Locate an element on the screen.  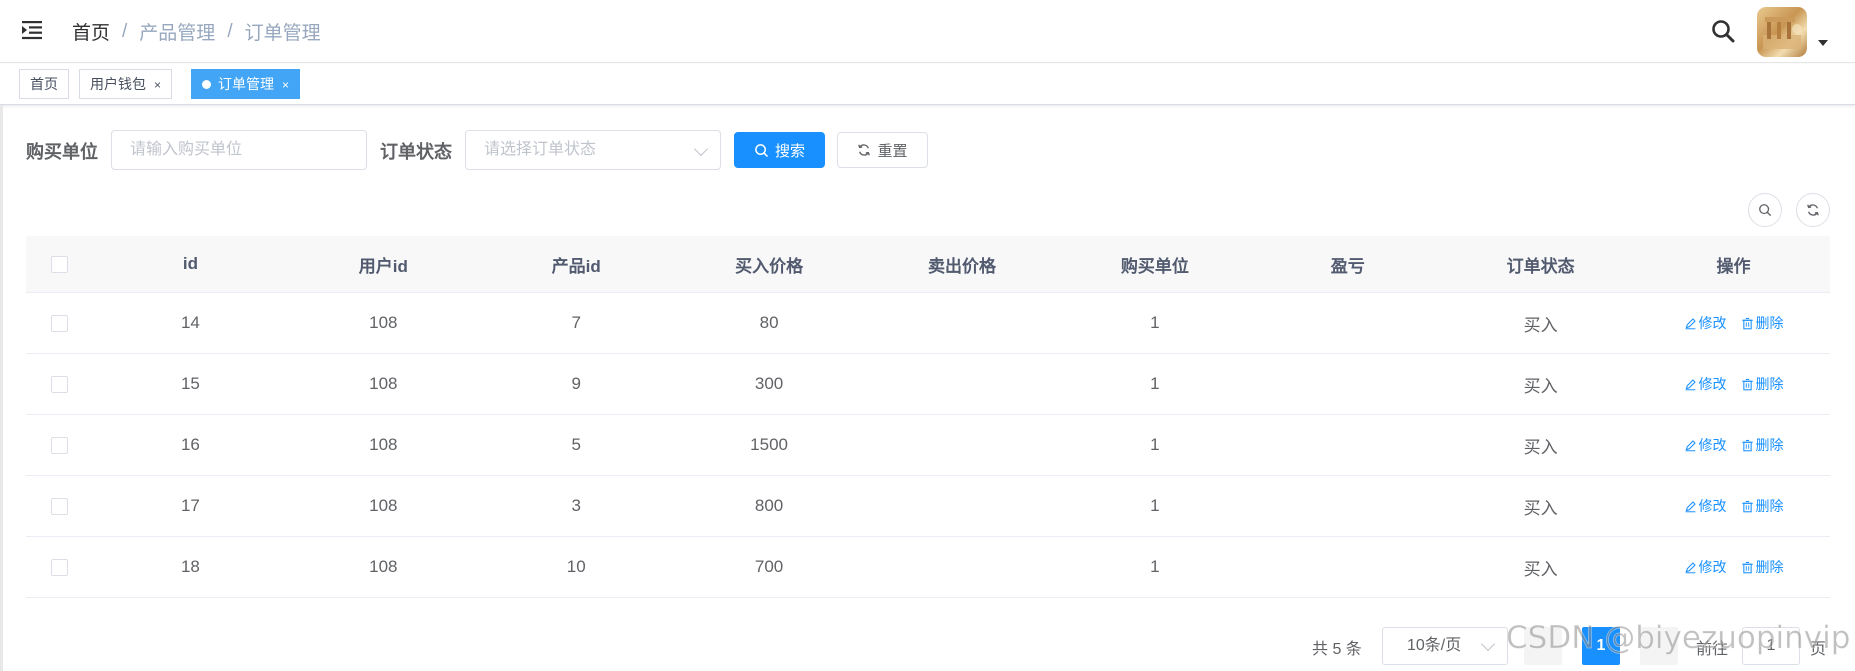
refresh-table-button is located at coordinates (1813, 210).